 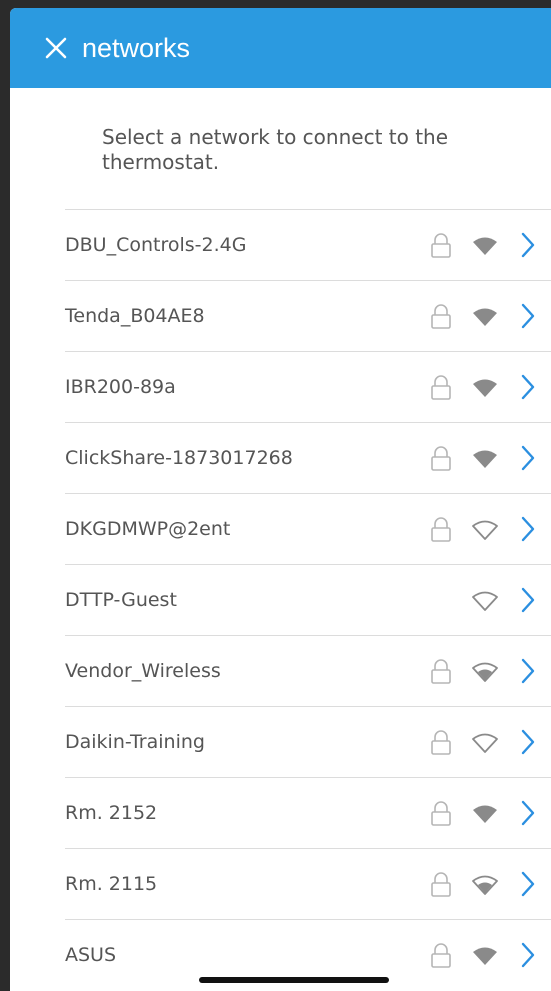 What do you see at coordinates (308, 670) in the screenshot?
I see `network-row: Vendor_Wireless` at bounding box center [308, 670].